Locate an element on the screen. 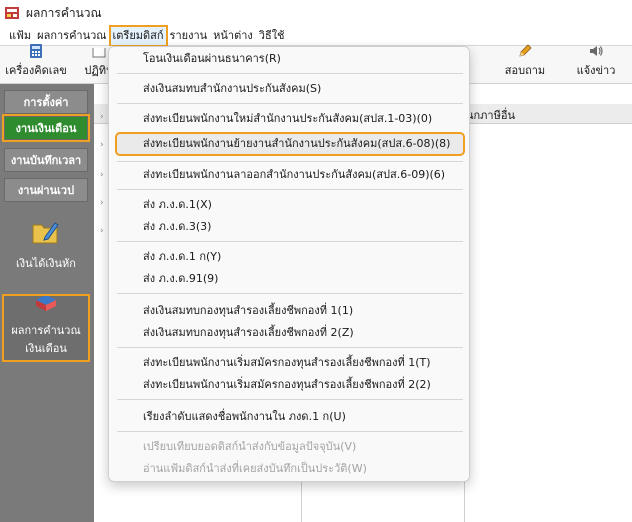 The width and height of the screenshot is (632, 522). menu-window: หน้าต่าง is located at coordinates (233, 36).